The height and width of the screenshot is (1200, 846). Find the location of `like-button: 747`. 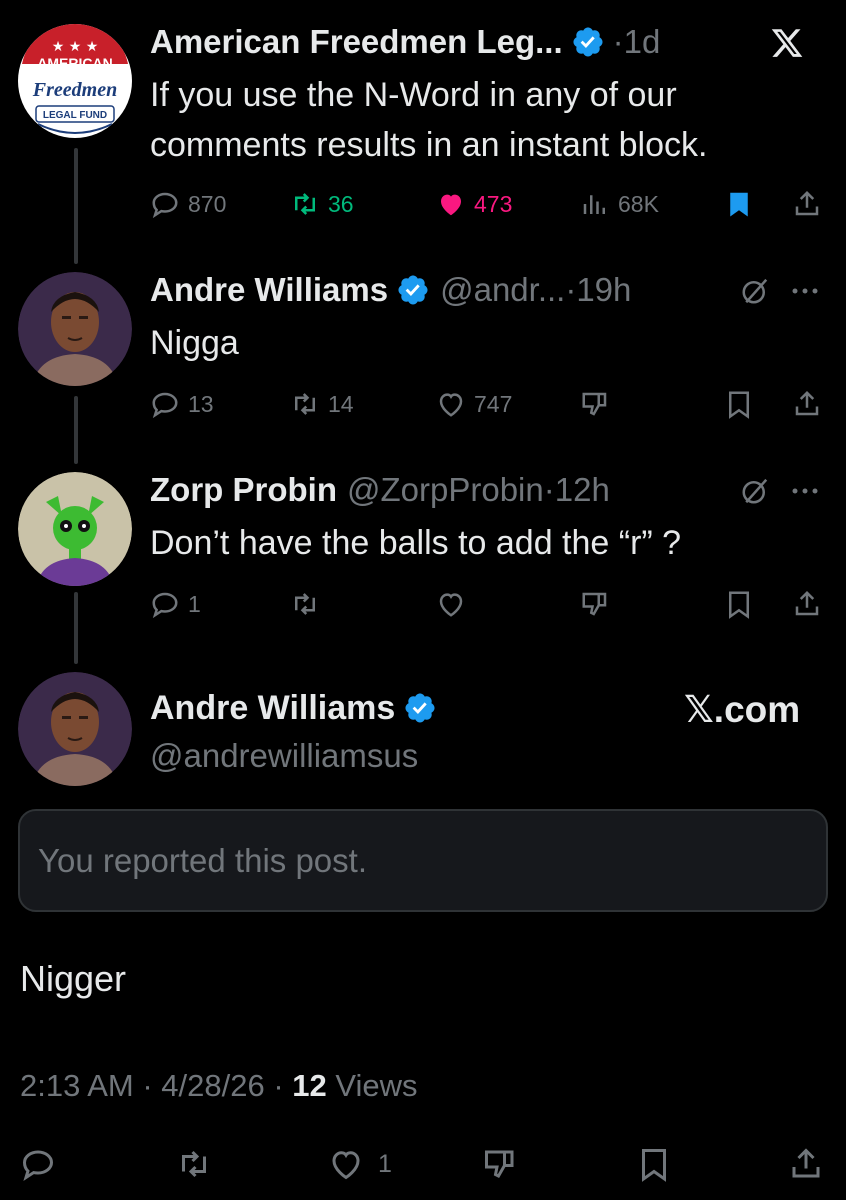

like-button: 747 is located at coordinates (474, 404).